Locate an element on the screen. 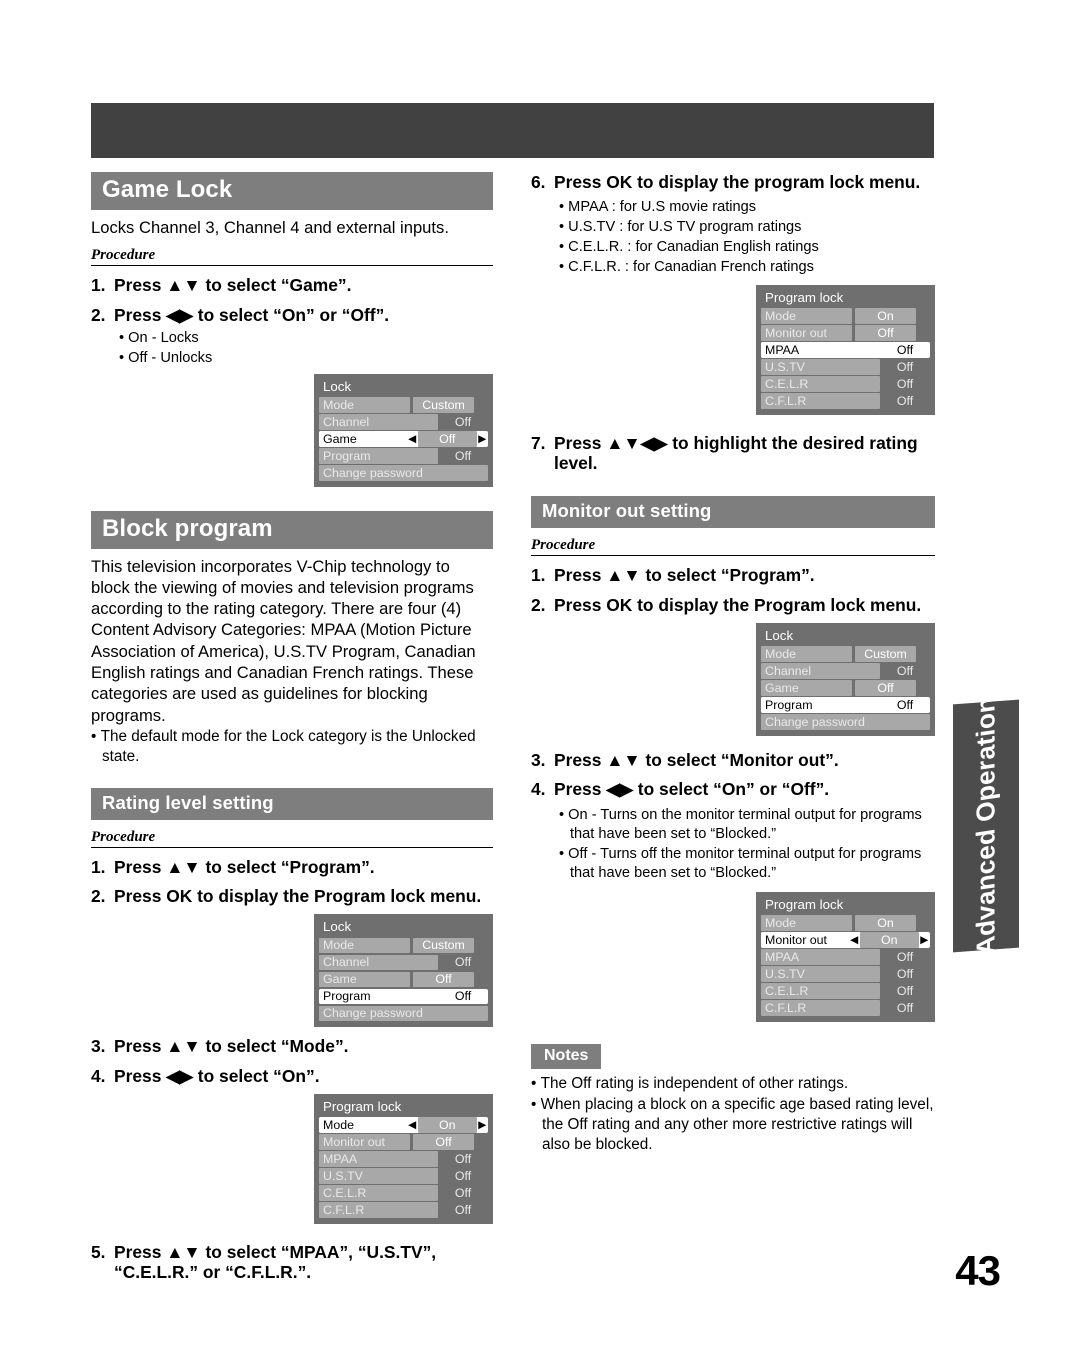 The height and width of the screenshot is (1363, 1080). notes-heading: Notes is located at coordinates (566, 1056).